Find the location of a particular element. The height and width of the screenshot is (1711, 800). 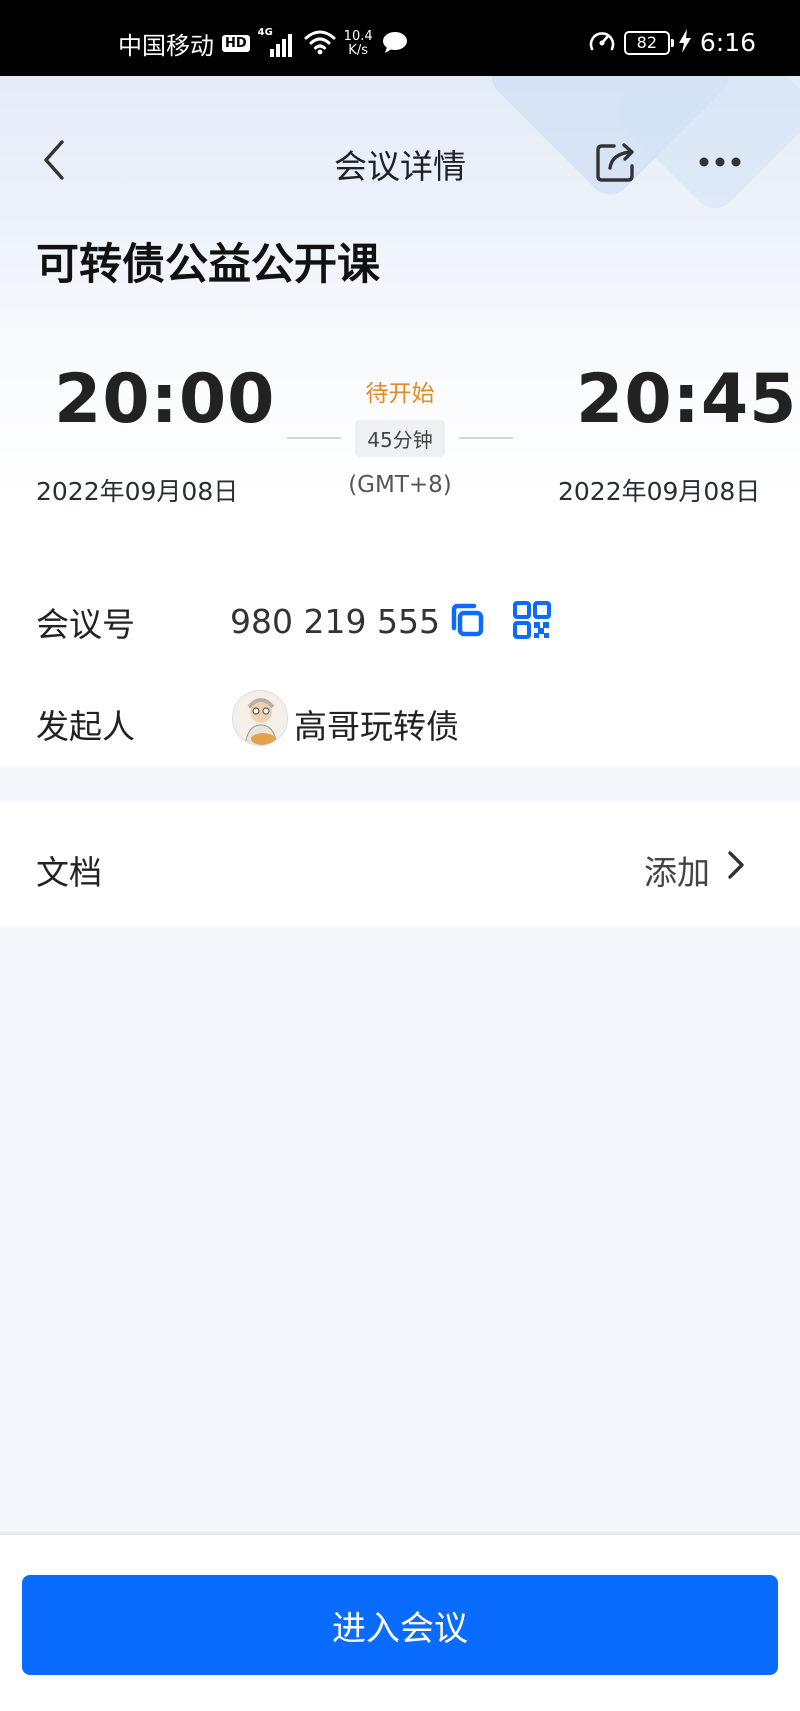

meeting-id-label: 会议号 is located at coordinates (85, 624).